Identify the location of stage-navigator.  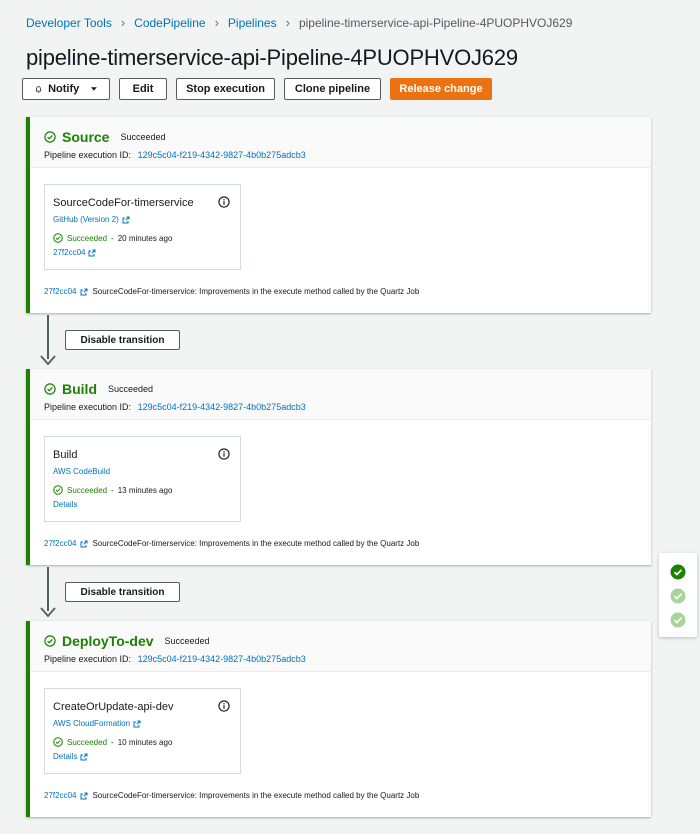
(678, 595).